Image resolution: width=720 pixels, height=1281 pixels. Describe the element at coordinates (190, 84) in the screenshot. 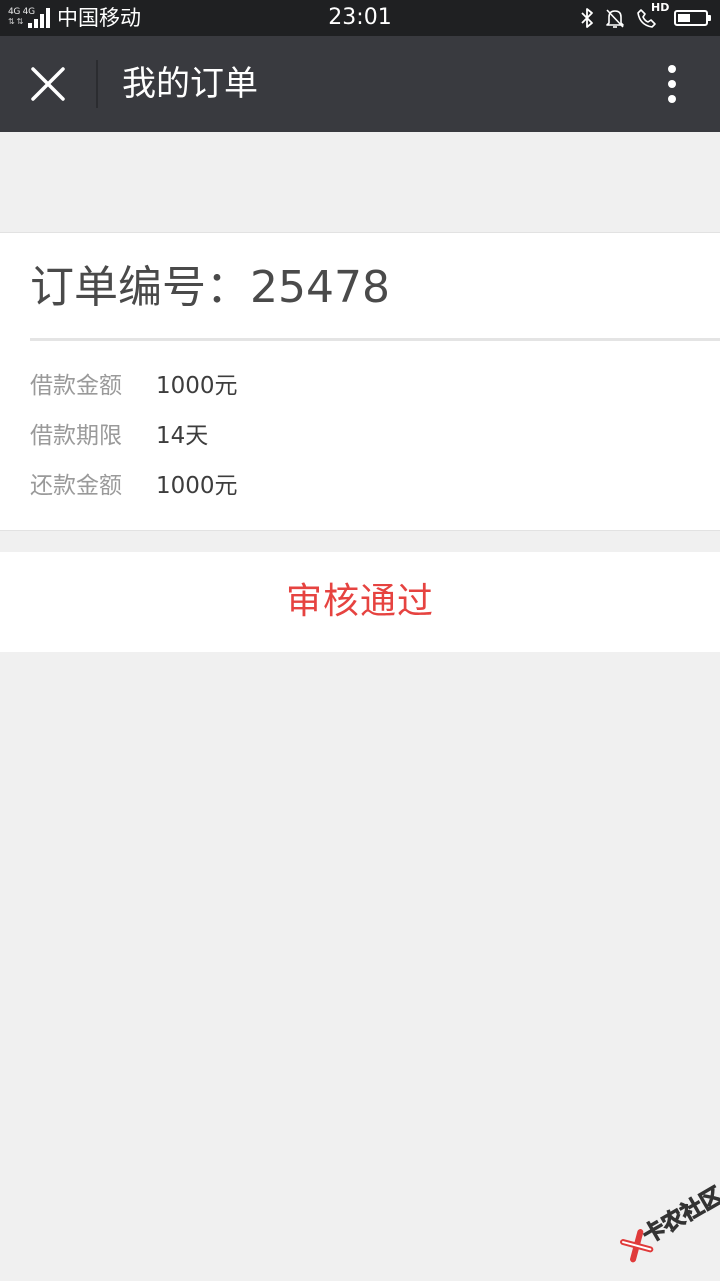

I see `page-title: 我的订单` at that location.